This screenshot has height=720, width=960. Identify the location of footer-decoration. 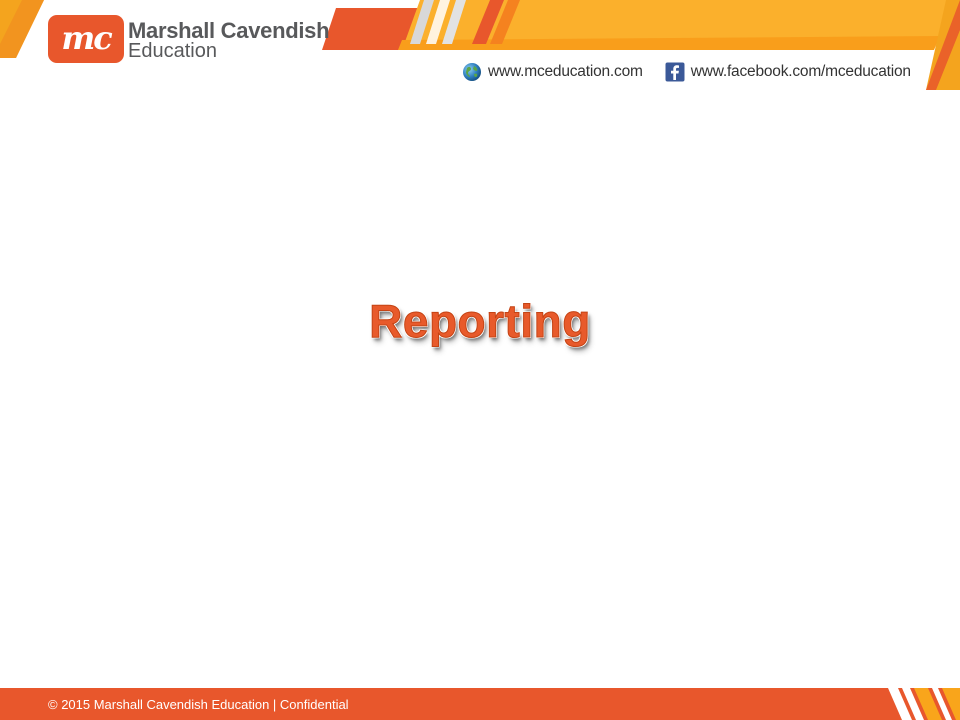
(924, 704).